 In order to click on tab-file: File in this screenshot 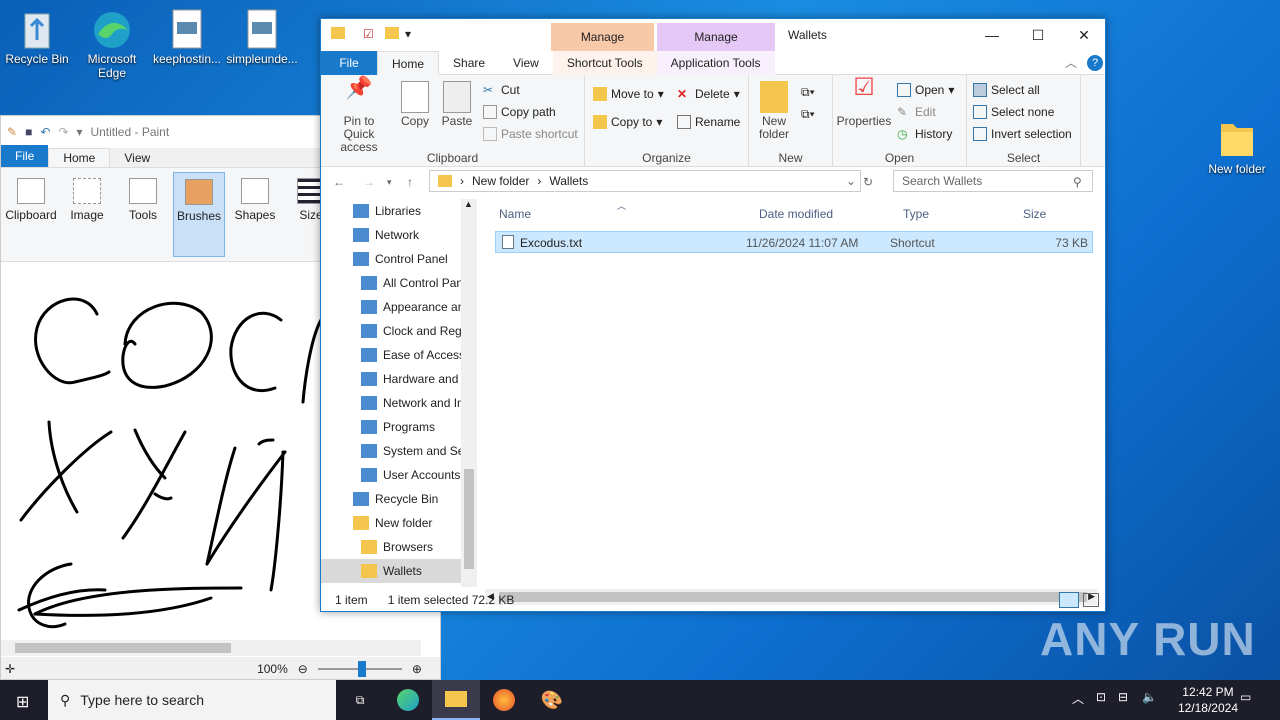, I will do `click(349, 62)`.